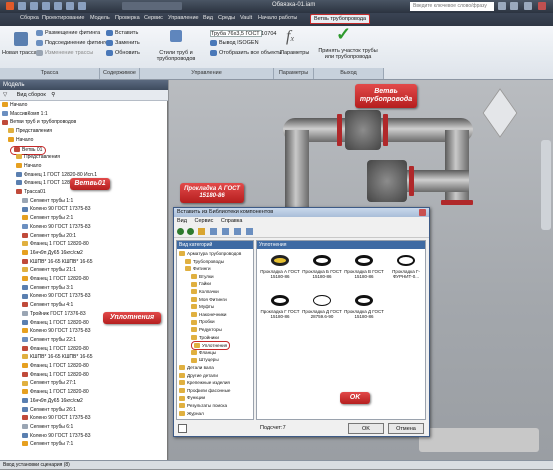  I want to click on cancel-button: Отмена, so click(406, 428).